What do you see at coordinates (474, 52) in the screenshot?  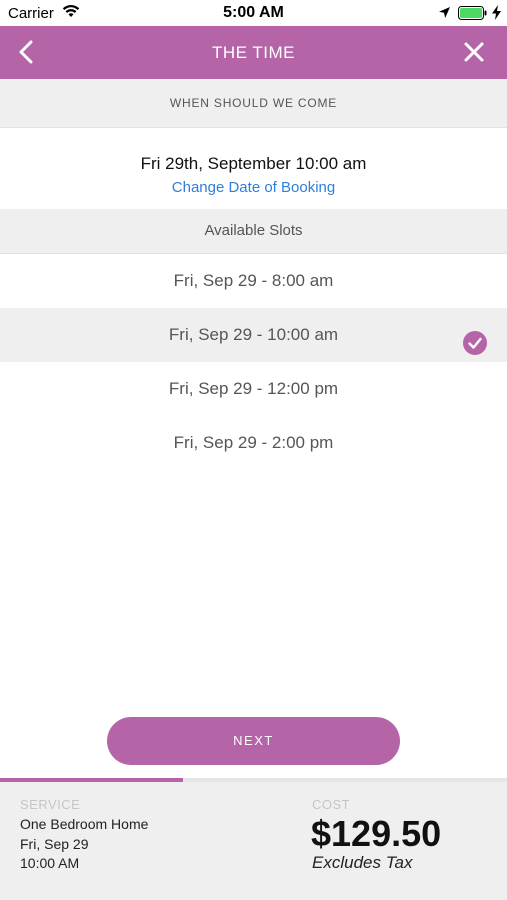 I see `close-icon` at bounding box center [474, 52].